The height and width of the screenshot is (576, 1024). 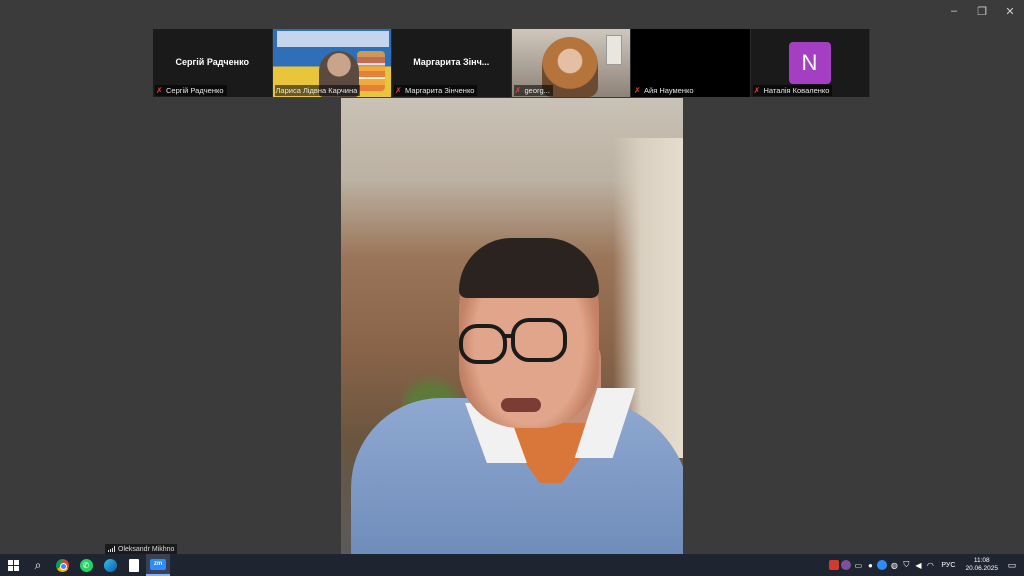 I want to click on participant-label: ✗ Сергій Радченко, so click(x=191, y=90).